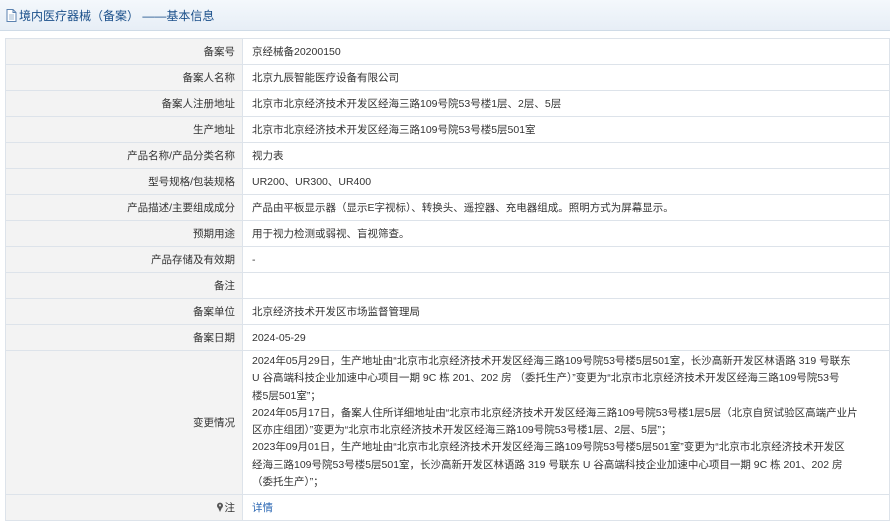 The image size is (890, 523). I want to click on field-value: -, so click(566, 259).